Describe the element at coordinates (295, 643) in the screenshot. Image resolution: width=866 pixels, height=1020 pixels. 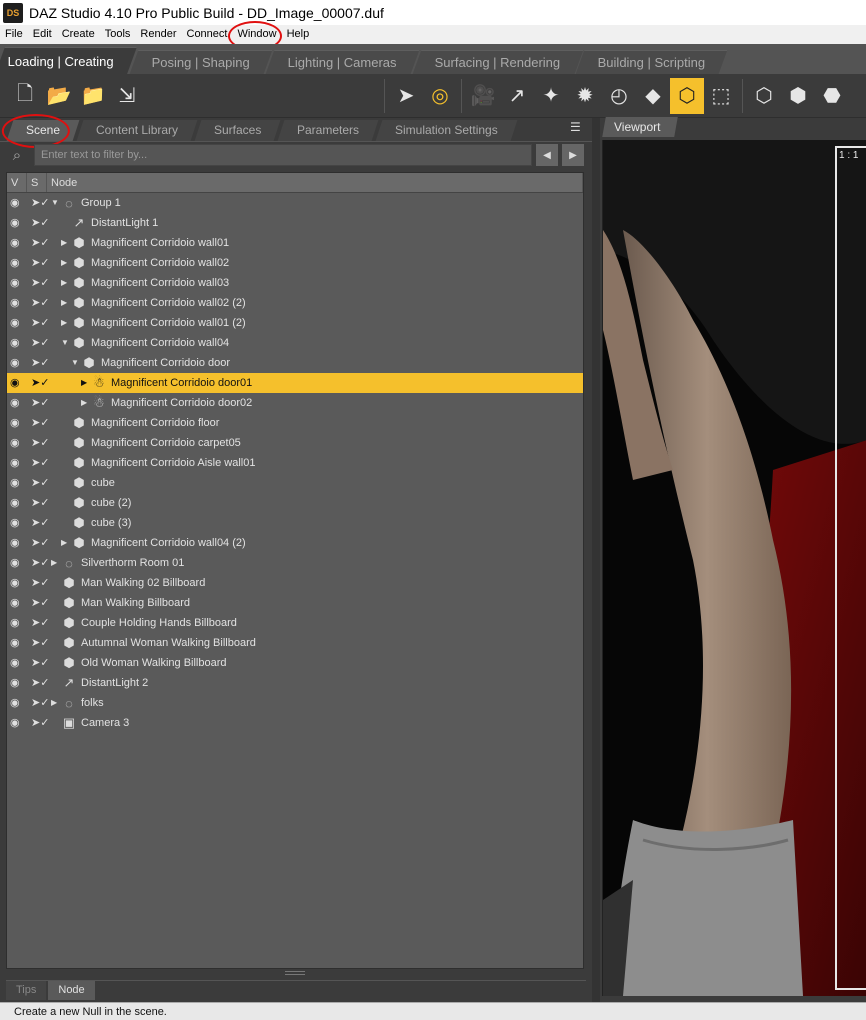
I see `tree-row: ◉ ➤✓ ⬢ Autumnal Woman Walking Billboard` at that location.